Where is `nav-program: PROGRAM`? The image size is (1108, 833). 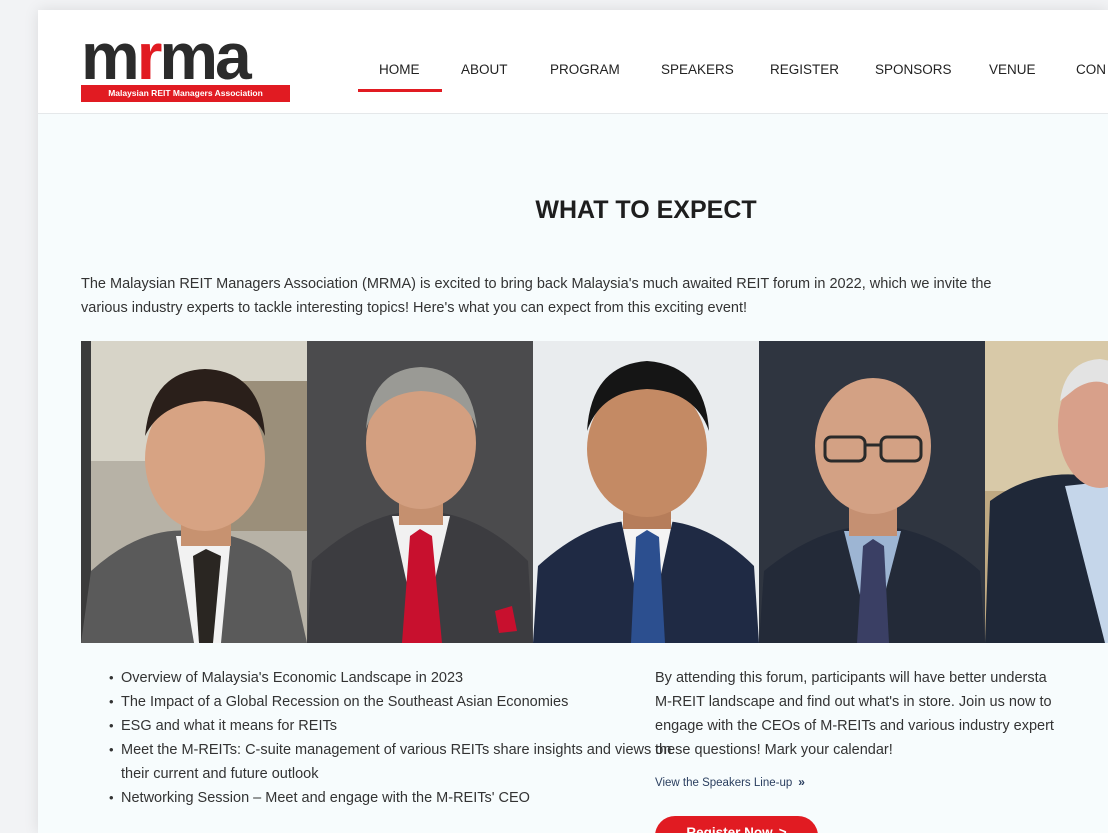 nav-program: PROGRAM is located at coordinates (585, 69).